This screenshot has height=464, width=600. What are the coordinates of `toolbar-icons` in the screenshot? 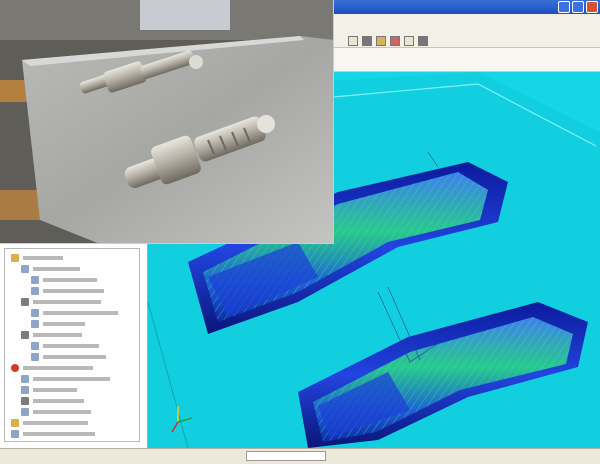 It's located at (388, 41).